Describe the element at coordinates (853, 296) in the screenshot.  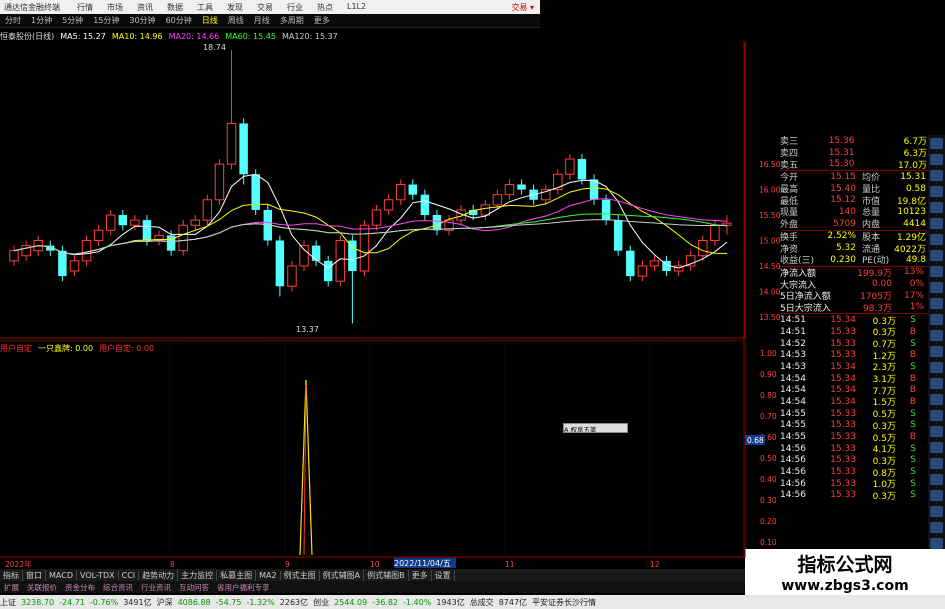
I see `flow-row: 5日净流入额 1705万 17%` at that location.